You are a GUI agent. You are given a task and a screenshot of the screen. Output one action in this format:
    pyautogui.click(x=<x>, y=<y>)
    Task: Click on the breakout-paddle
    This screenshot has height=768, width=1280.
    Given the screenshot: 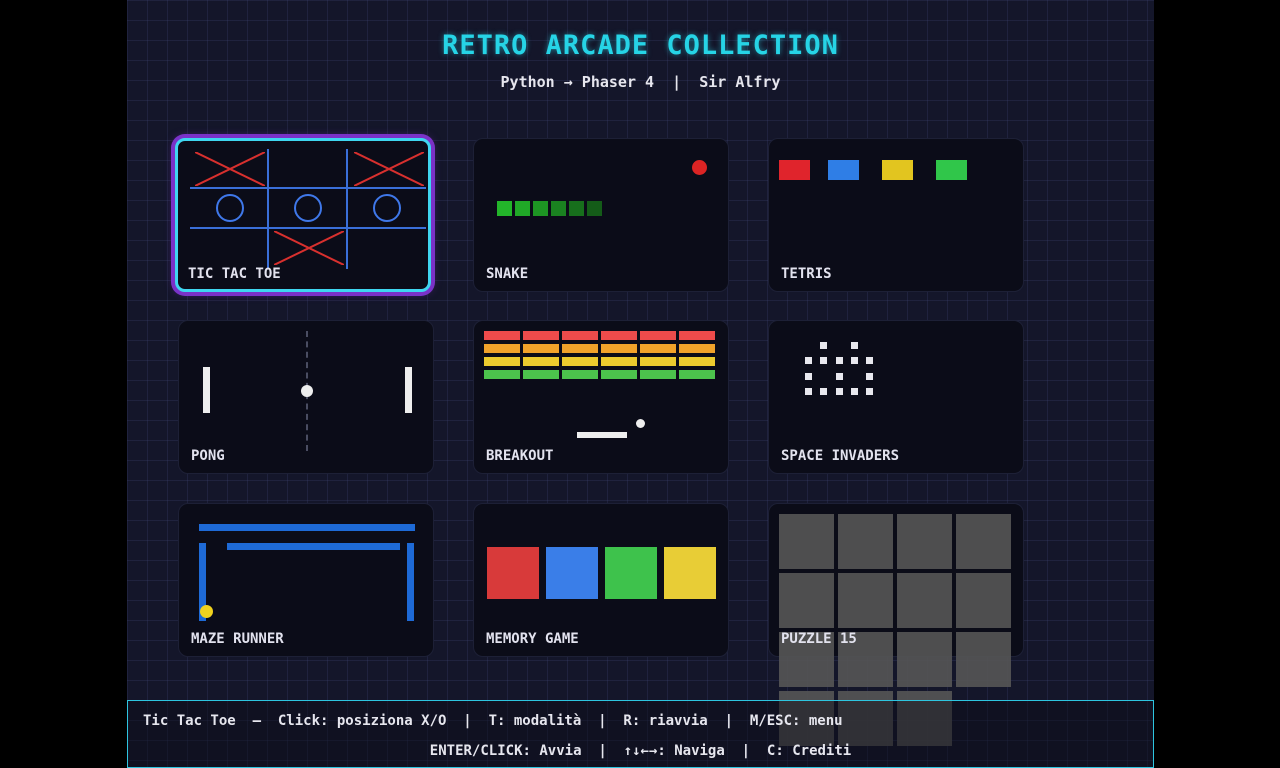 What is the action you would take?
    pyautogui.click(x=602, y=435)
    